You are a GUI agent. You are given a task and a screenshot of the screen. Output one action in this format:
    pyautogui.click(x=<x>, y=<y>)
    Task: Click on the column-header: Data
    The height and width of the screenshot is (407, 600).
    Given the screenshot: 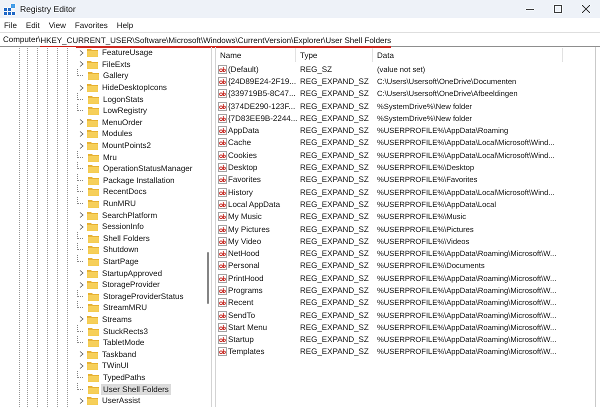 What is the action you would take?
    pyautogui.click(x=468, y=55)
    